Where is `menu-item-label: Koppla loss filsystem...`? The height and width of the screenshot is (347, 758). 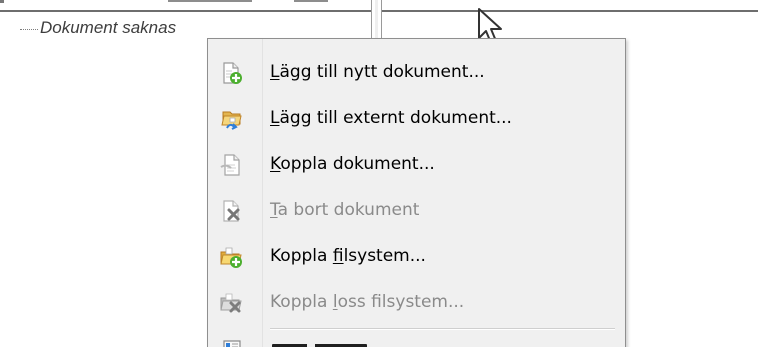 menu-item-label: Koppla loss filsystem... is located at coordinates (367, 302).